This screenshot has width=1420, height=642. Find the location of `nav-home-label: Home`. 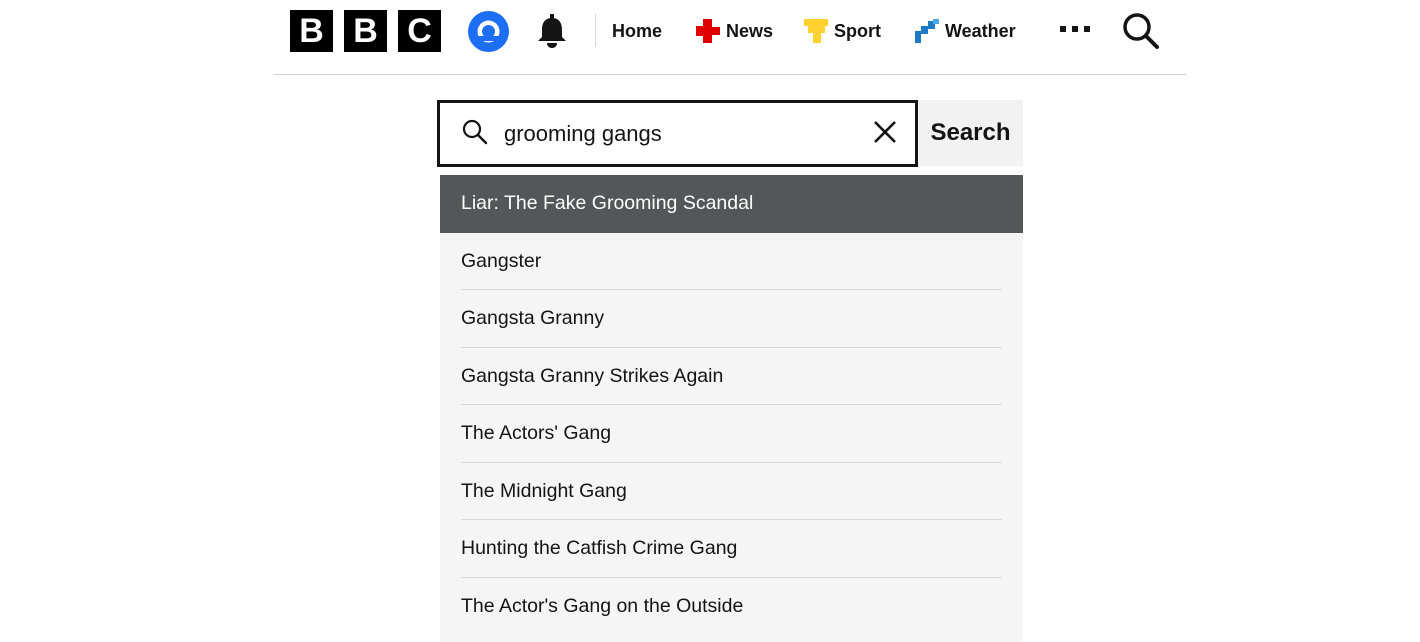

nav-home-label: Home is located at coordinates (637, 30).